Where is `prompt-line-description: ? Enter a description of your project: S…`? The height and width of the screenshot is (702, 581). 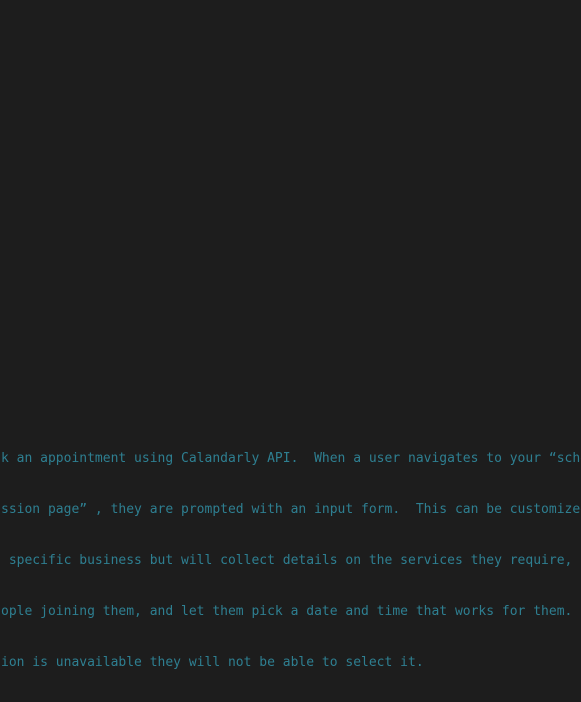 prompt-line-description: ? Enter a description of your project: S… is located at coordinates (290, 407).